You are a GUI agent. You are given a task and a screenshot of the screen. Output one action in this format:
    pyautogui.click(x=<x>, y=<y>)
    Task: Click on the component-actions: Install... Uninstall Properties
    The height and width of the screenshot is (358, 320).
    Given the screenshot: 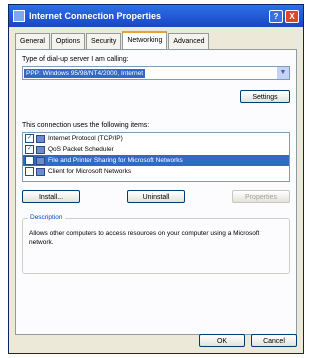 What is the action you would take?
    pyautogui.click(x=156, y=196)
    